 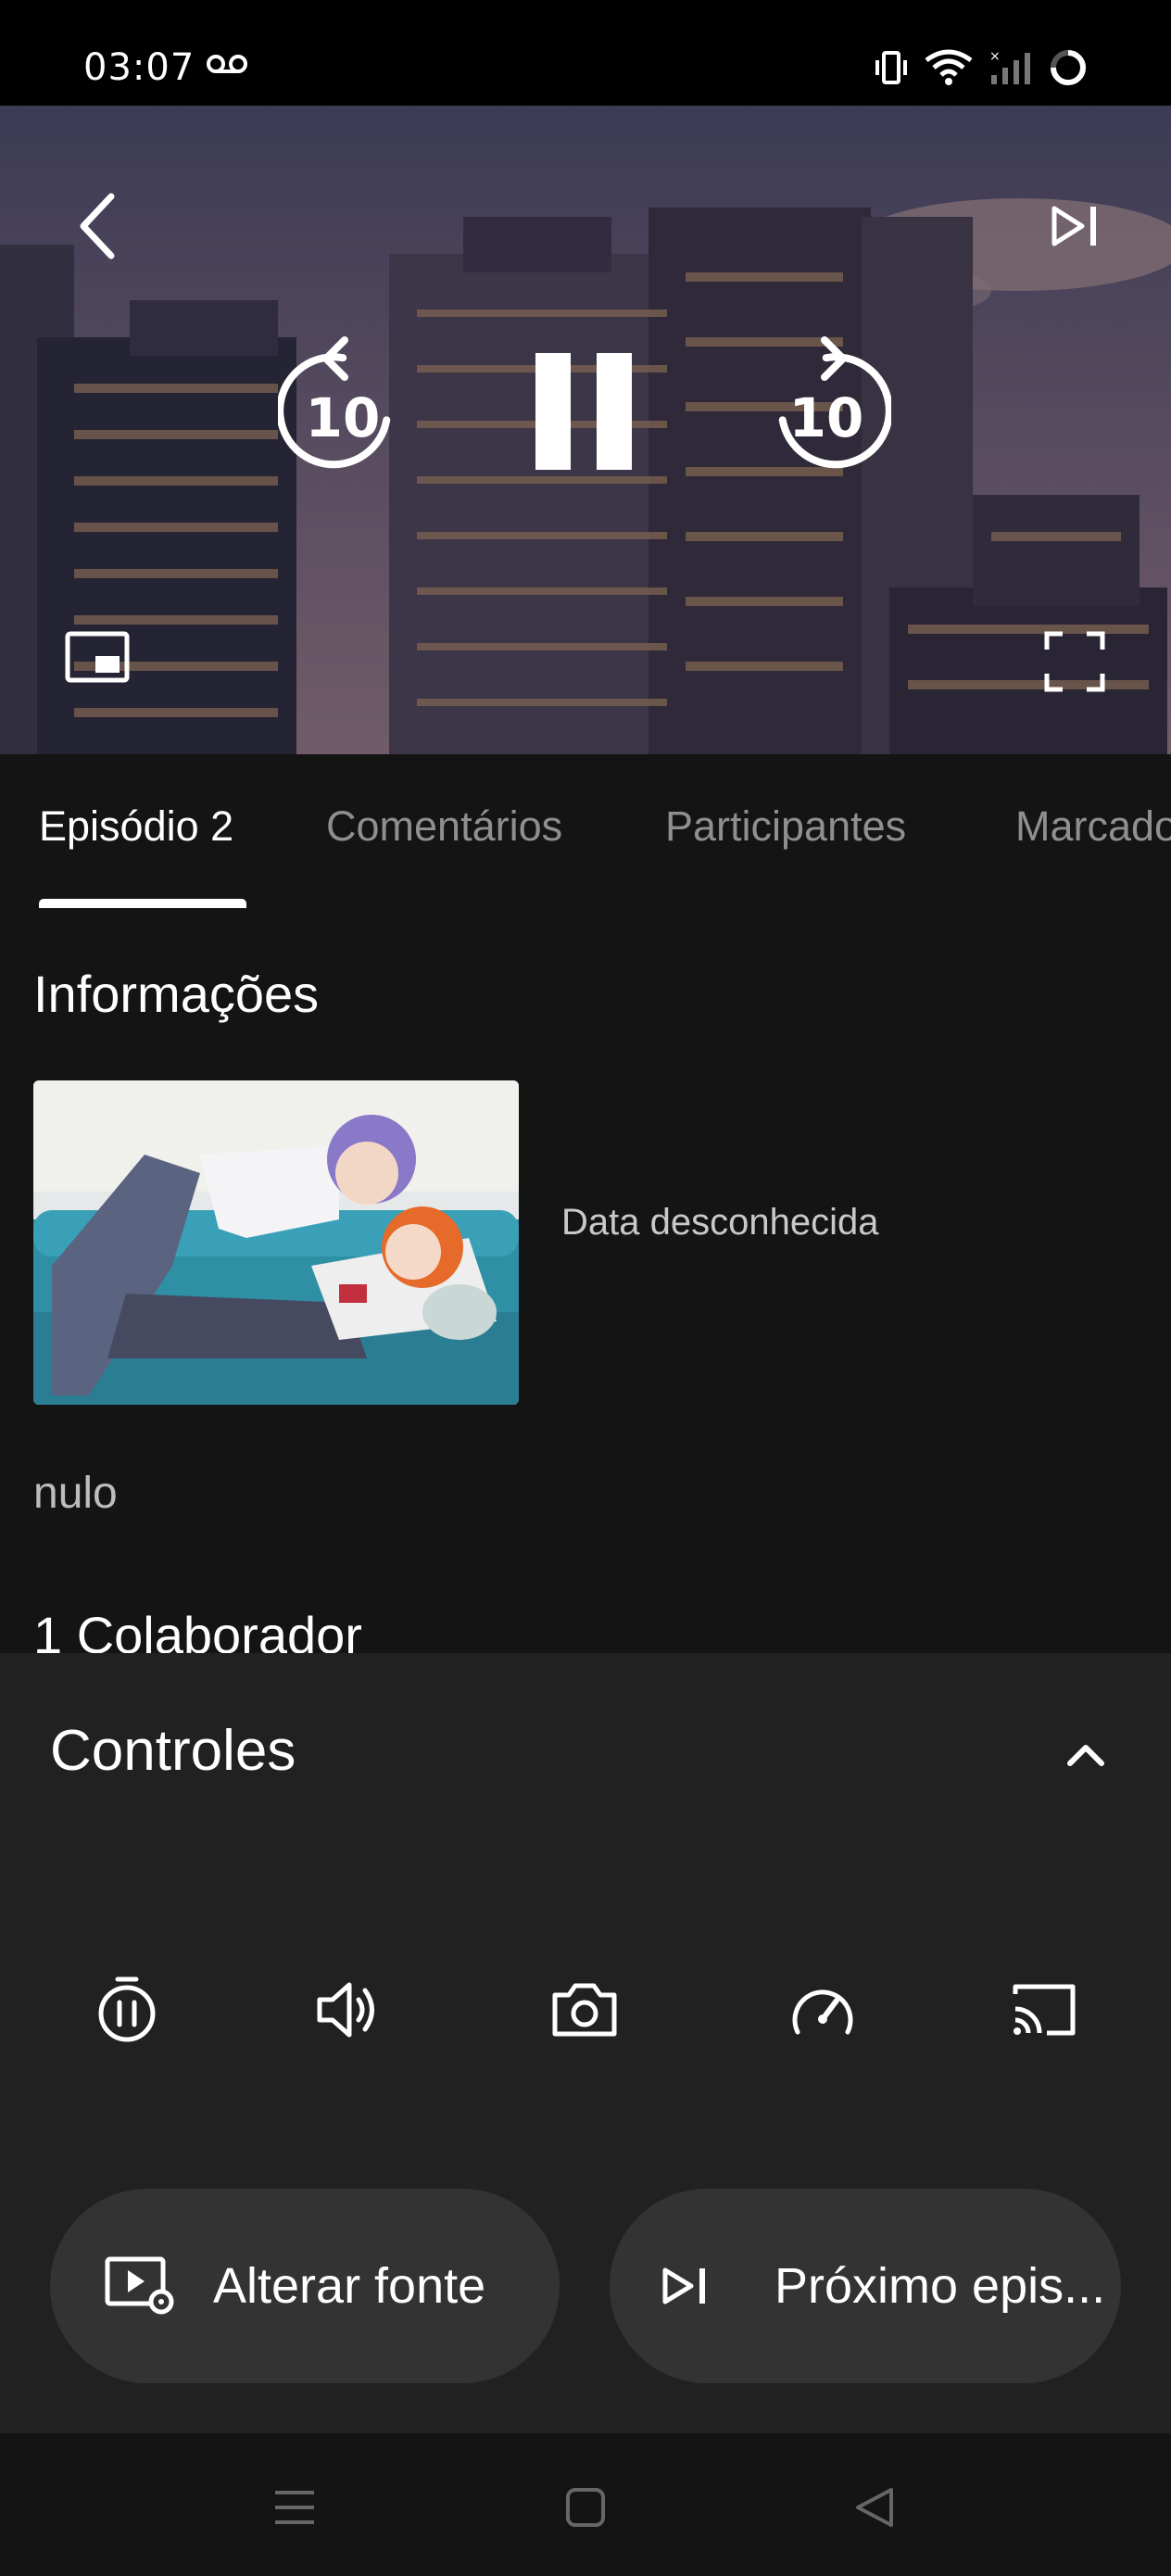 I want to click on video-settings-icon, so click(x=141, y=2286).